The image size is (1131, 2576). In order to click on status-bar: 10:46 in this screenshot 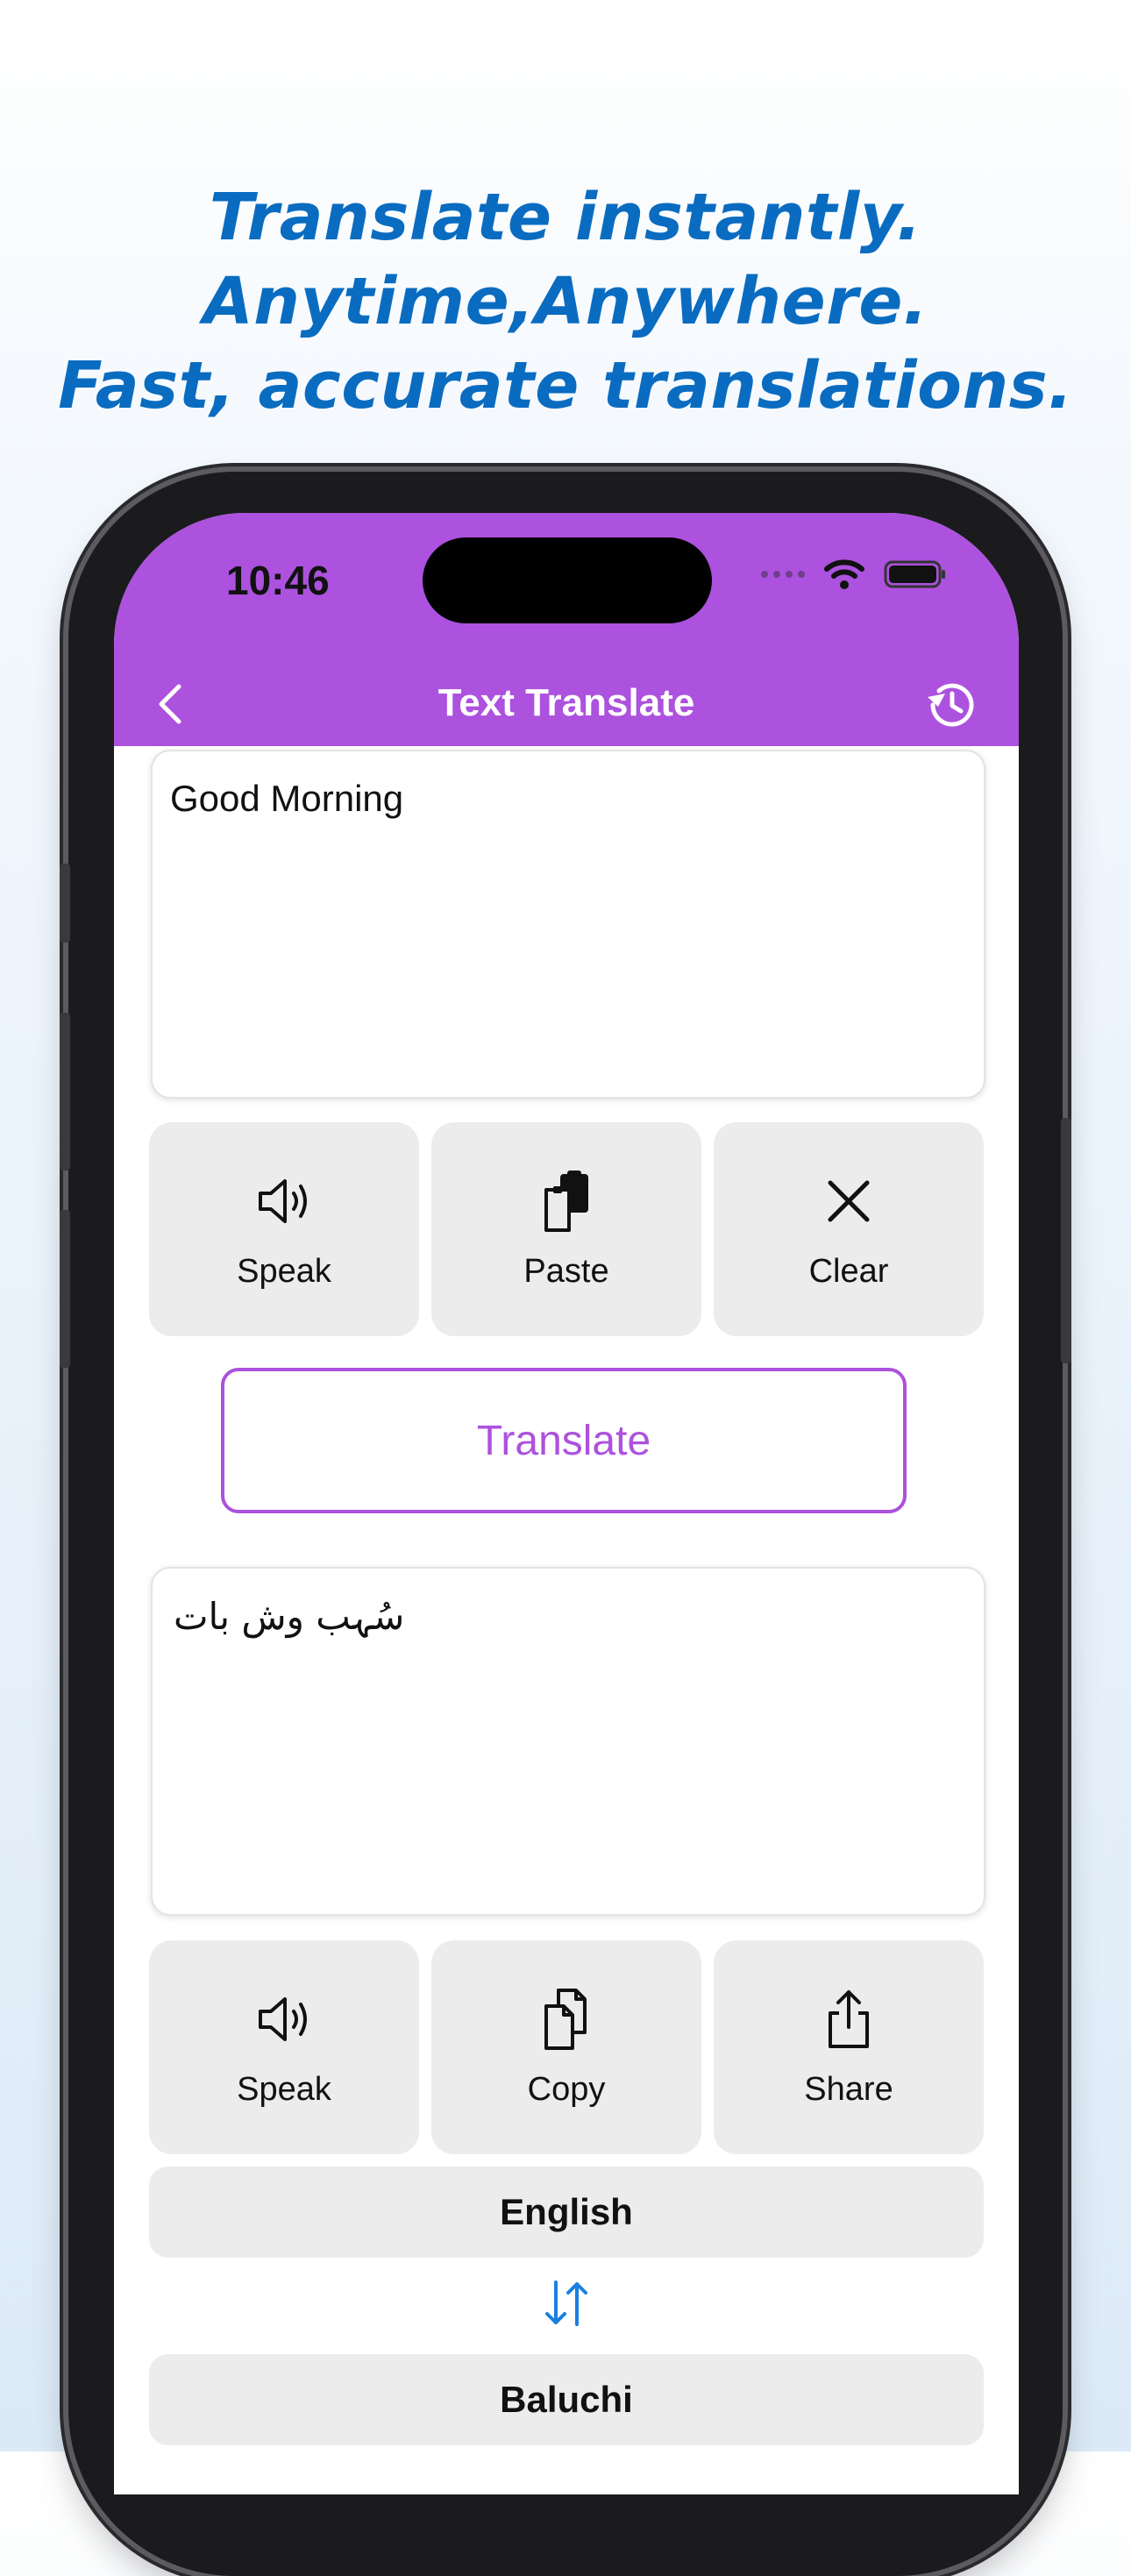, I will do `click(566, 587)`.